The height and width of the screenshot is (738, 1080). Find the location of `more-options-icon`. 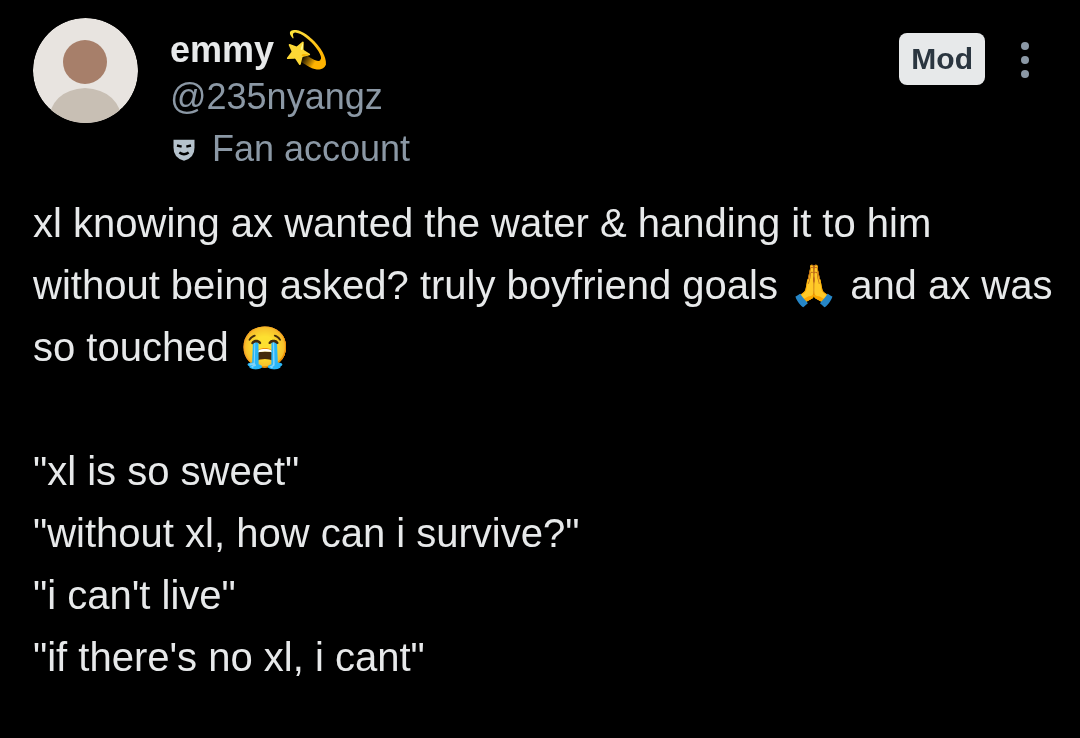

more-options-icon is located at coordinates (1025, 60).